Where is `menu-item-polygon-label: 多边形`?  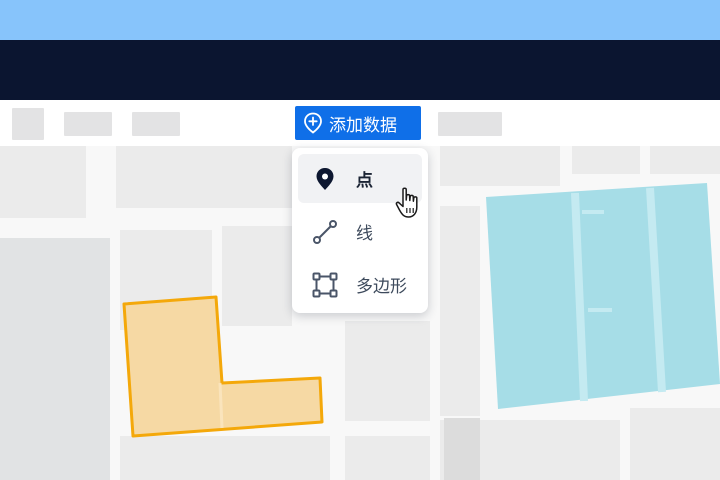
menu-item-polygon-label: 多边形 is located at coordinates (381, 287).